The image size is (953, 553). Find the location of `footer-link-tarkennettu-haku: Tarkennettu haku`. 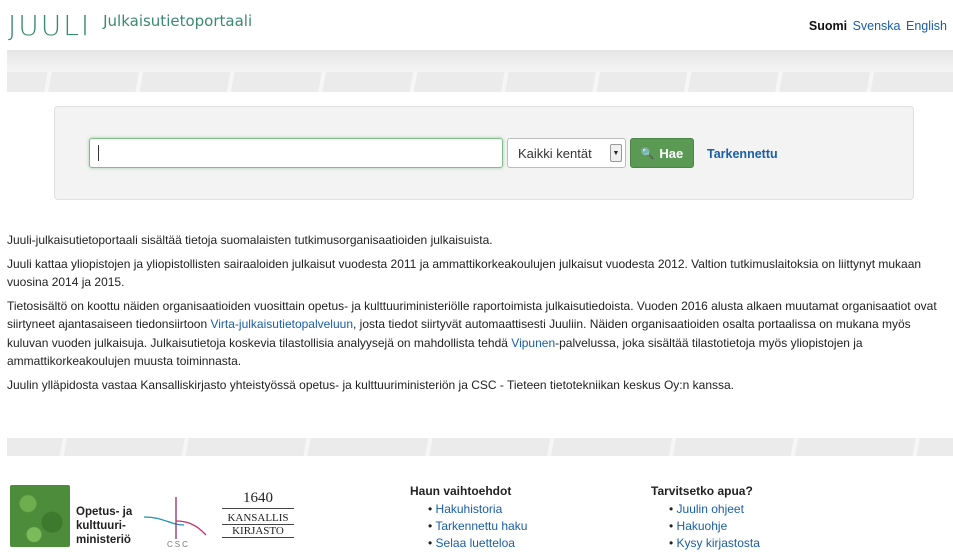

footer-link-tarkennettu-haku: Tarkennettu haku is located at coordinates (477, 526).